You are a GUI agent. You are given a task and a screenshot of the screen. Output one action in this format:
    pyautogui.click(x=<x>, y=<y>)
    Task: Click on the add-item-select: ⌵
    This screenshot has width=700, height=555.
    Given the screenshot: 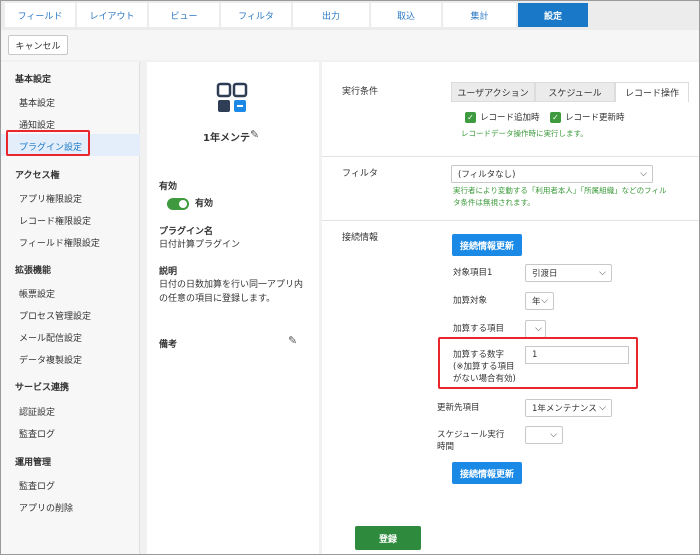 What is the action you would take?
    pyautogui.click(x=535, y=329)
    